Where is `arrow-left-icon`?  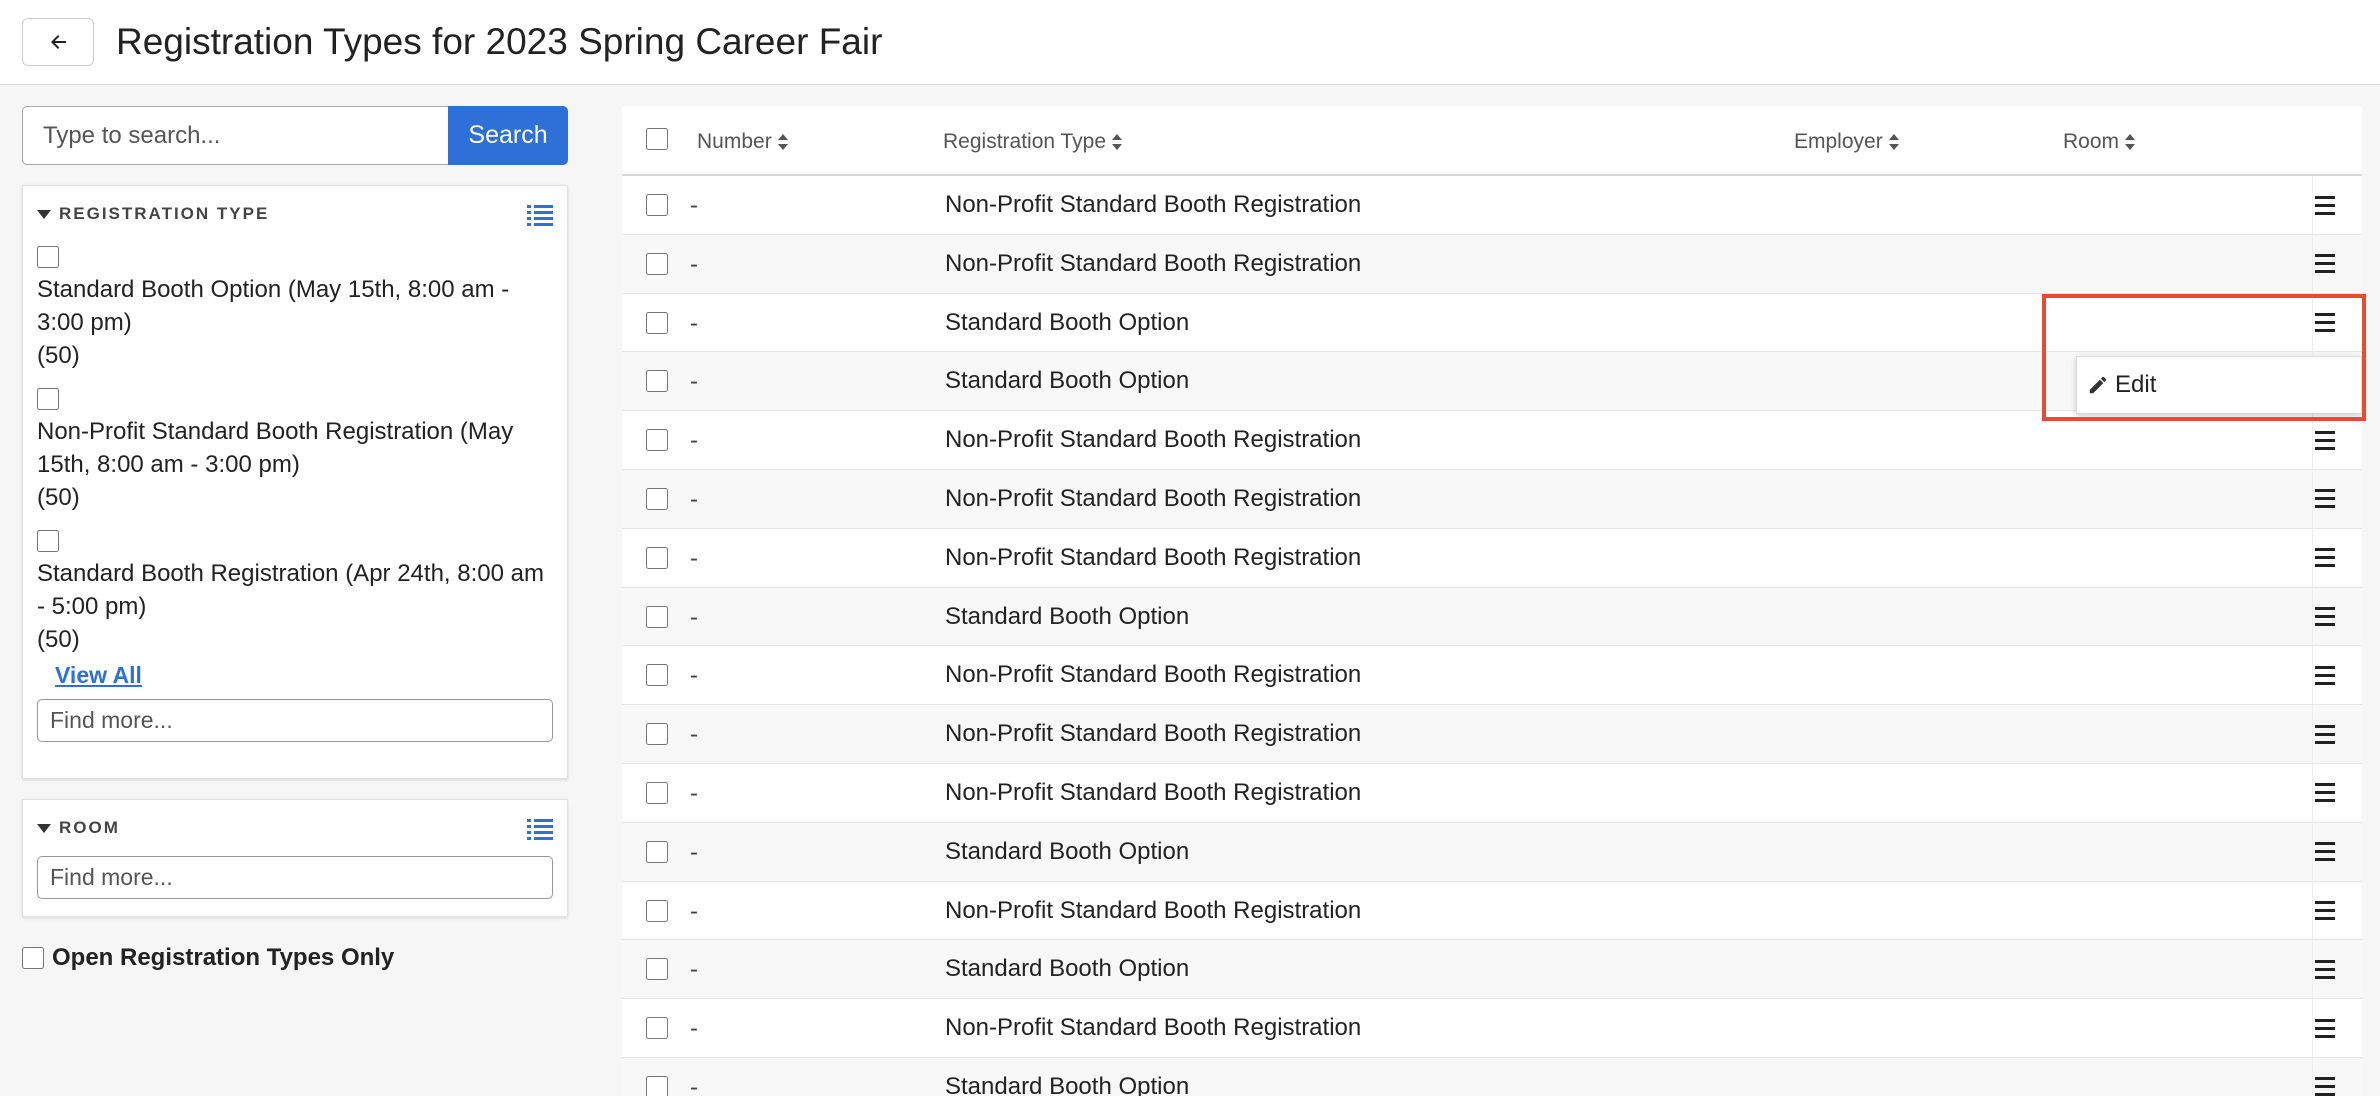
arrow-left-icon is located at coordinates (58, 42).